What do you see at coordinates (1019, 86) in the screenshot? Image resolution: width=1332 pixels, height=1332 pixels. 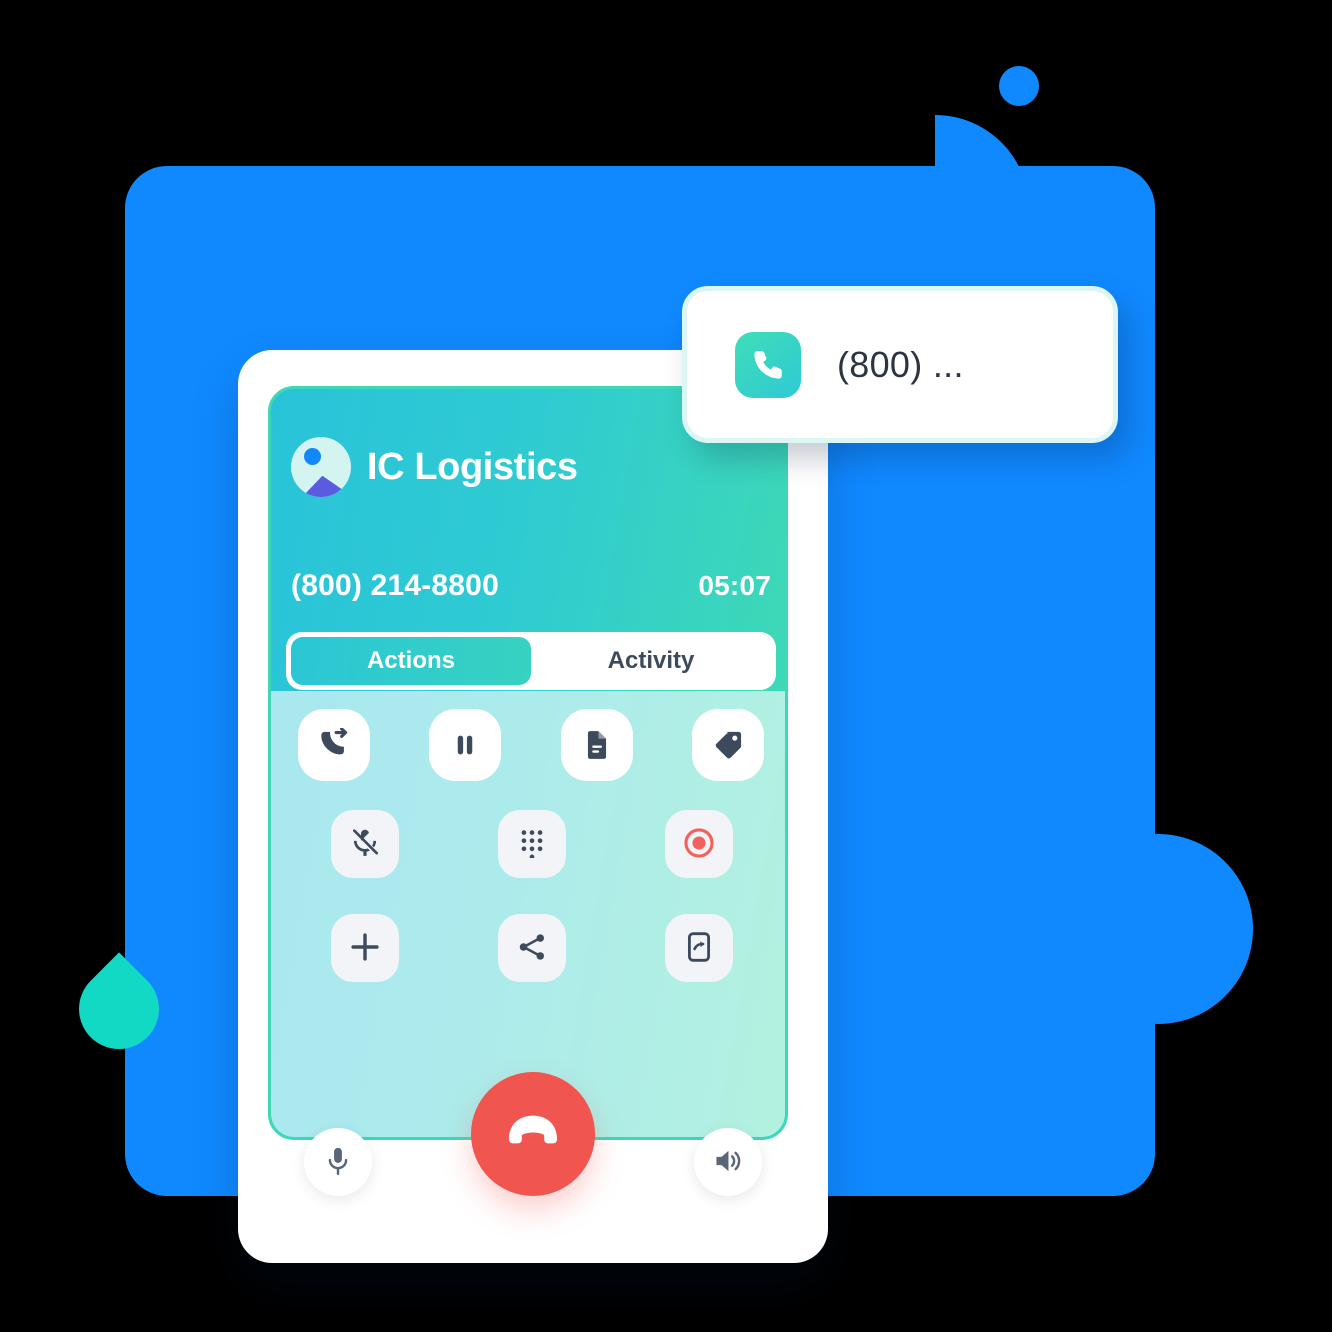 I see `decorative-dot` at bounding box center [1019, 86].